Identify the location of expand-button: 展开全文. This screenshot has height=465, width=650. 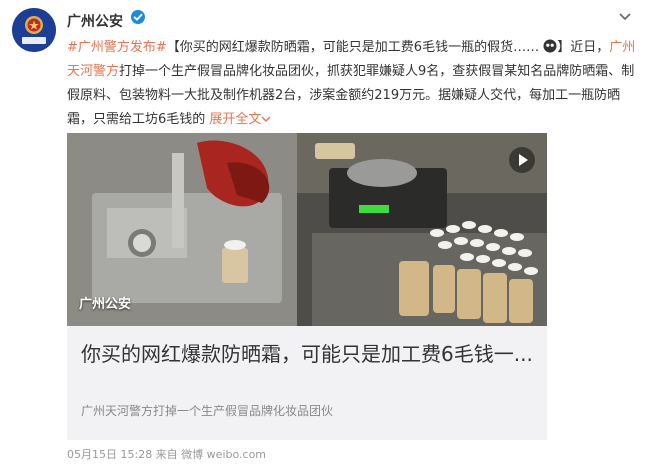
(240, 119).